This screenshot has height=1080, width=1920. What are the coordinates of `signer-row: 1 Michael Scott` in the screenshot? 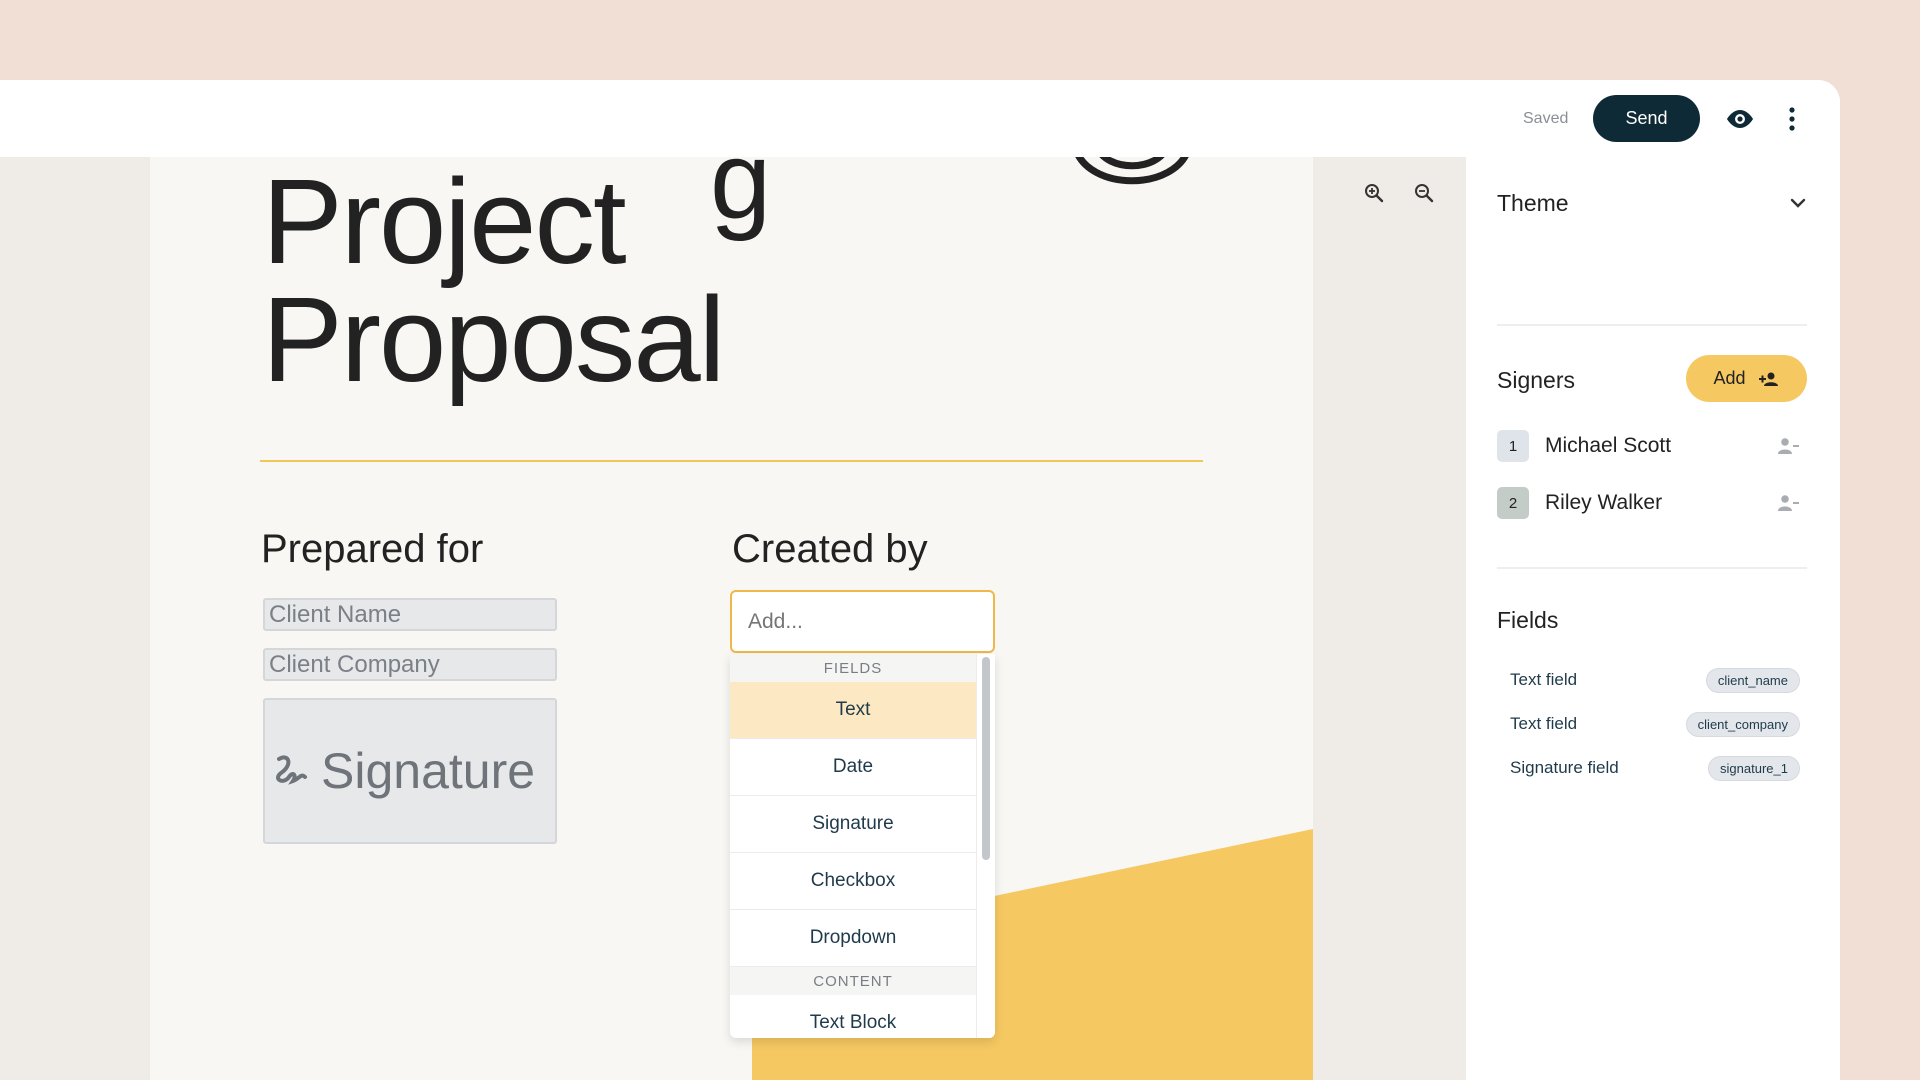 It's located at (1649, 446).